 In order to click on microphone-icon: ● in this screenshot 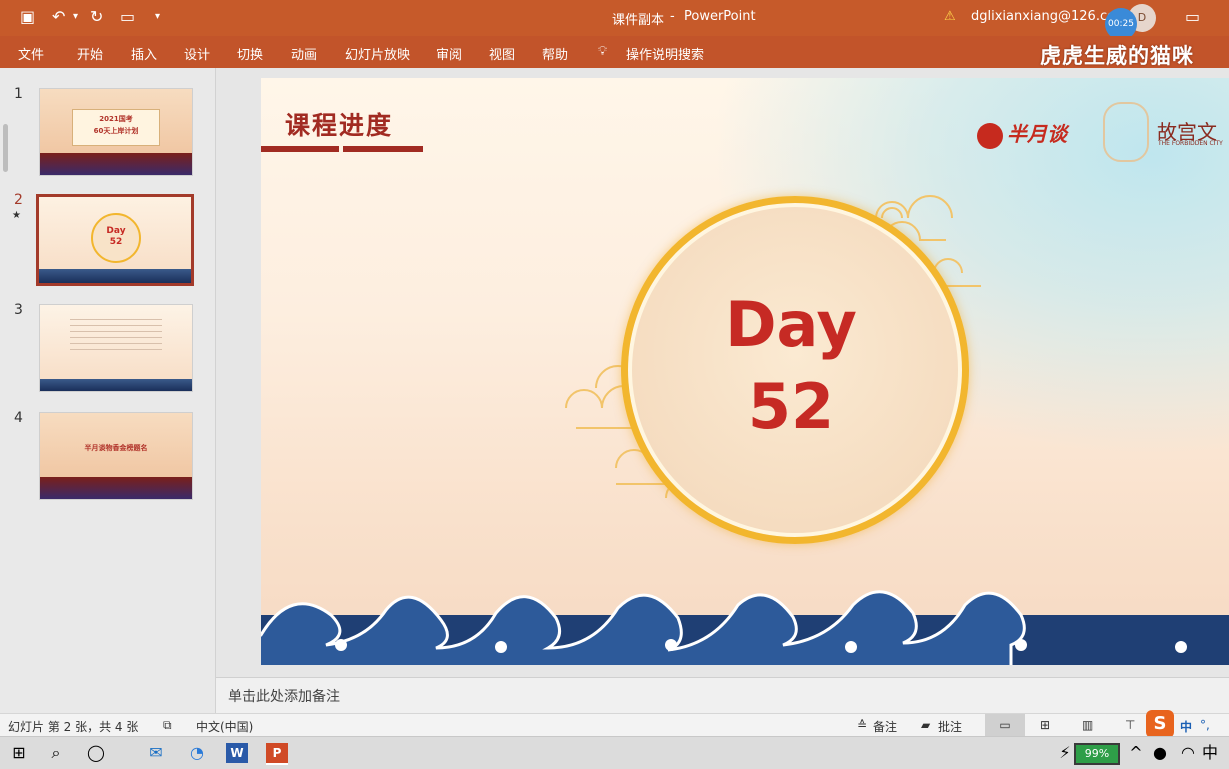, I will do `click(1160, 753)`.